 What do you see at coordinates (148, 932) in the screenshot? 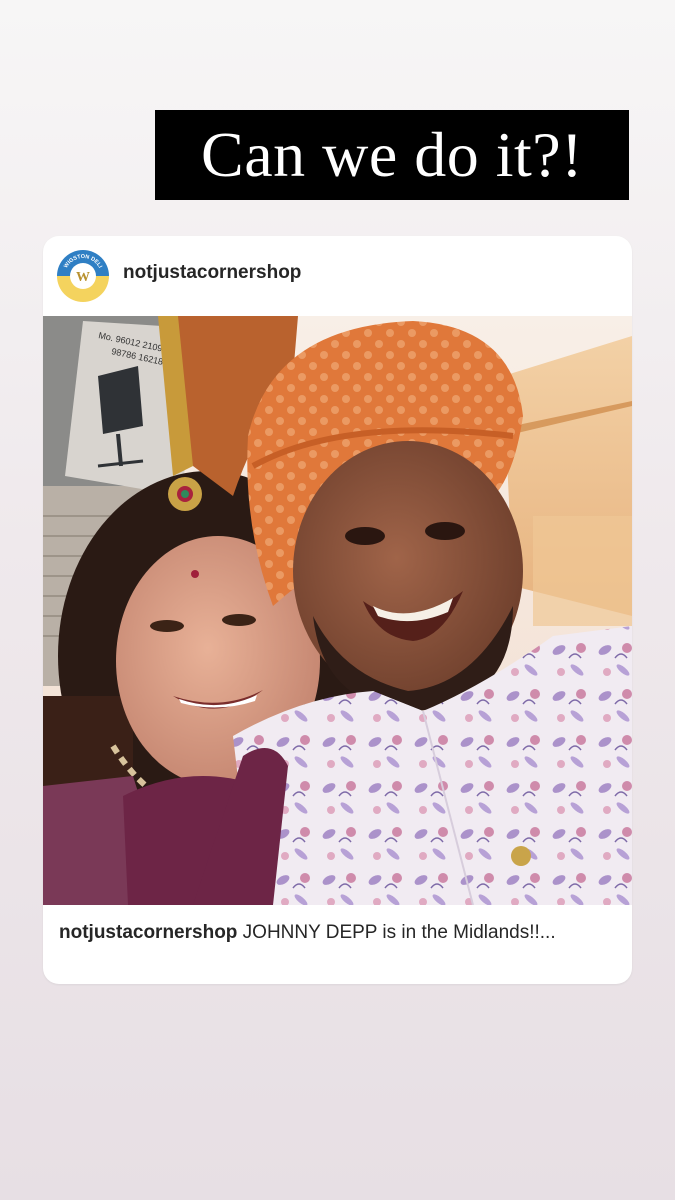
I see `caption-username: notjustacornershop` at bounding box center [148, 932].